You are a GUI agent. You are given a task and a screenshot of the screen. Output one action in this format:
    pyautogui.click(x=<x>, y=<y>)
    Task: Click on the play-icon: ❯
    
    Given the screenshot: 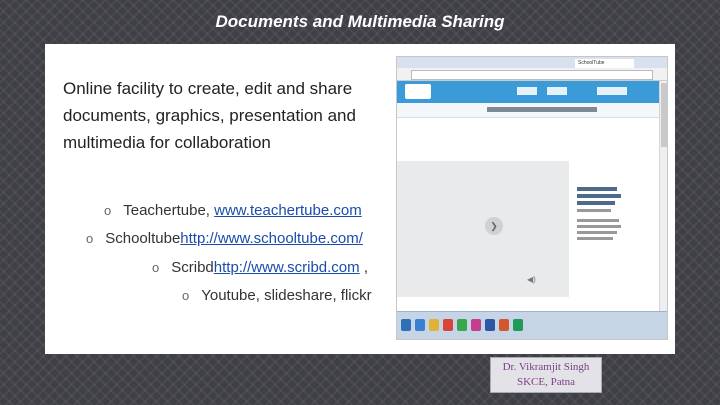 What is the action you would take?
    pyautogui.click(x=494, y=226)
    